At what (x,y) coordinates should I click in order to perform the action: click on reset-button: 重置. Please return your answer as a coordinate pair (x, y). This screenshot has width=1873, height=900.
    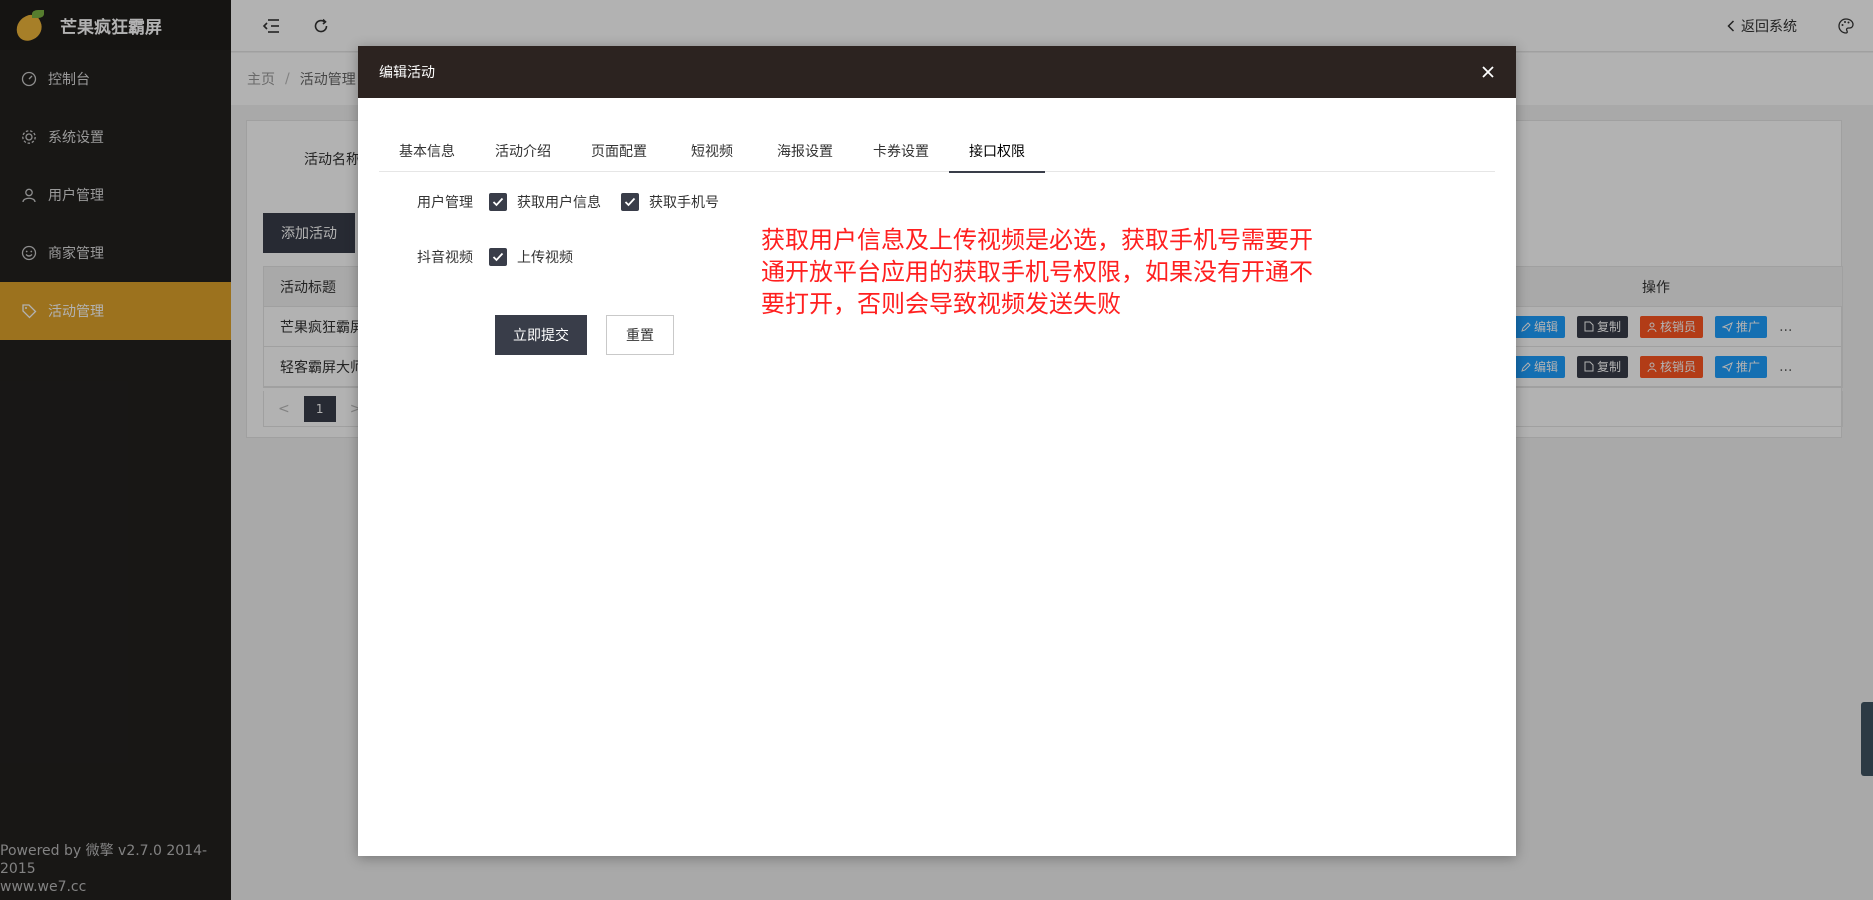
    Looking at the image, I should click on (640, 335).